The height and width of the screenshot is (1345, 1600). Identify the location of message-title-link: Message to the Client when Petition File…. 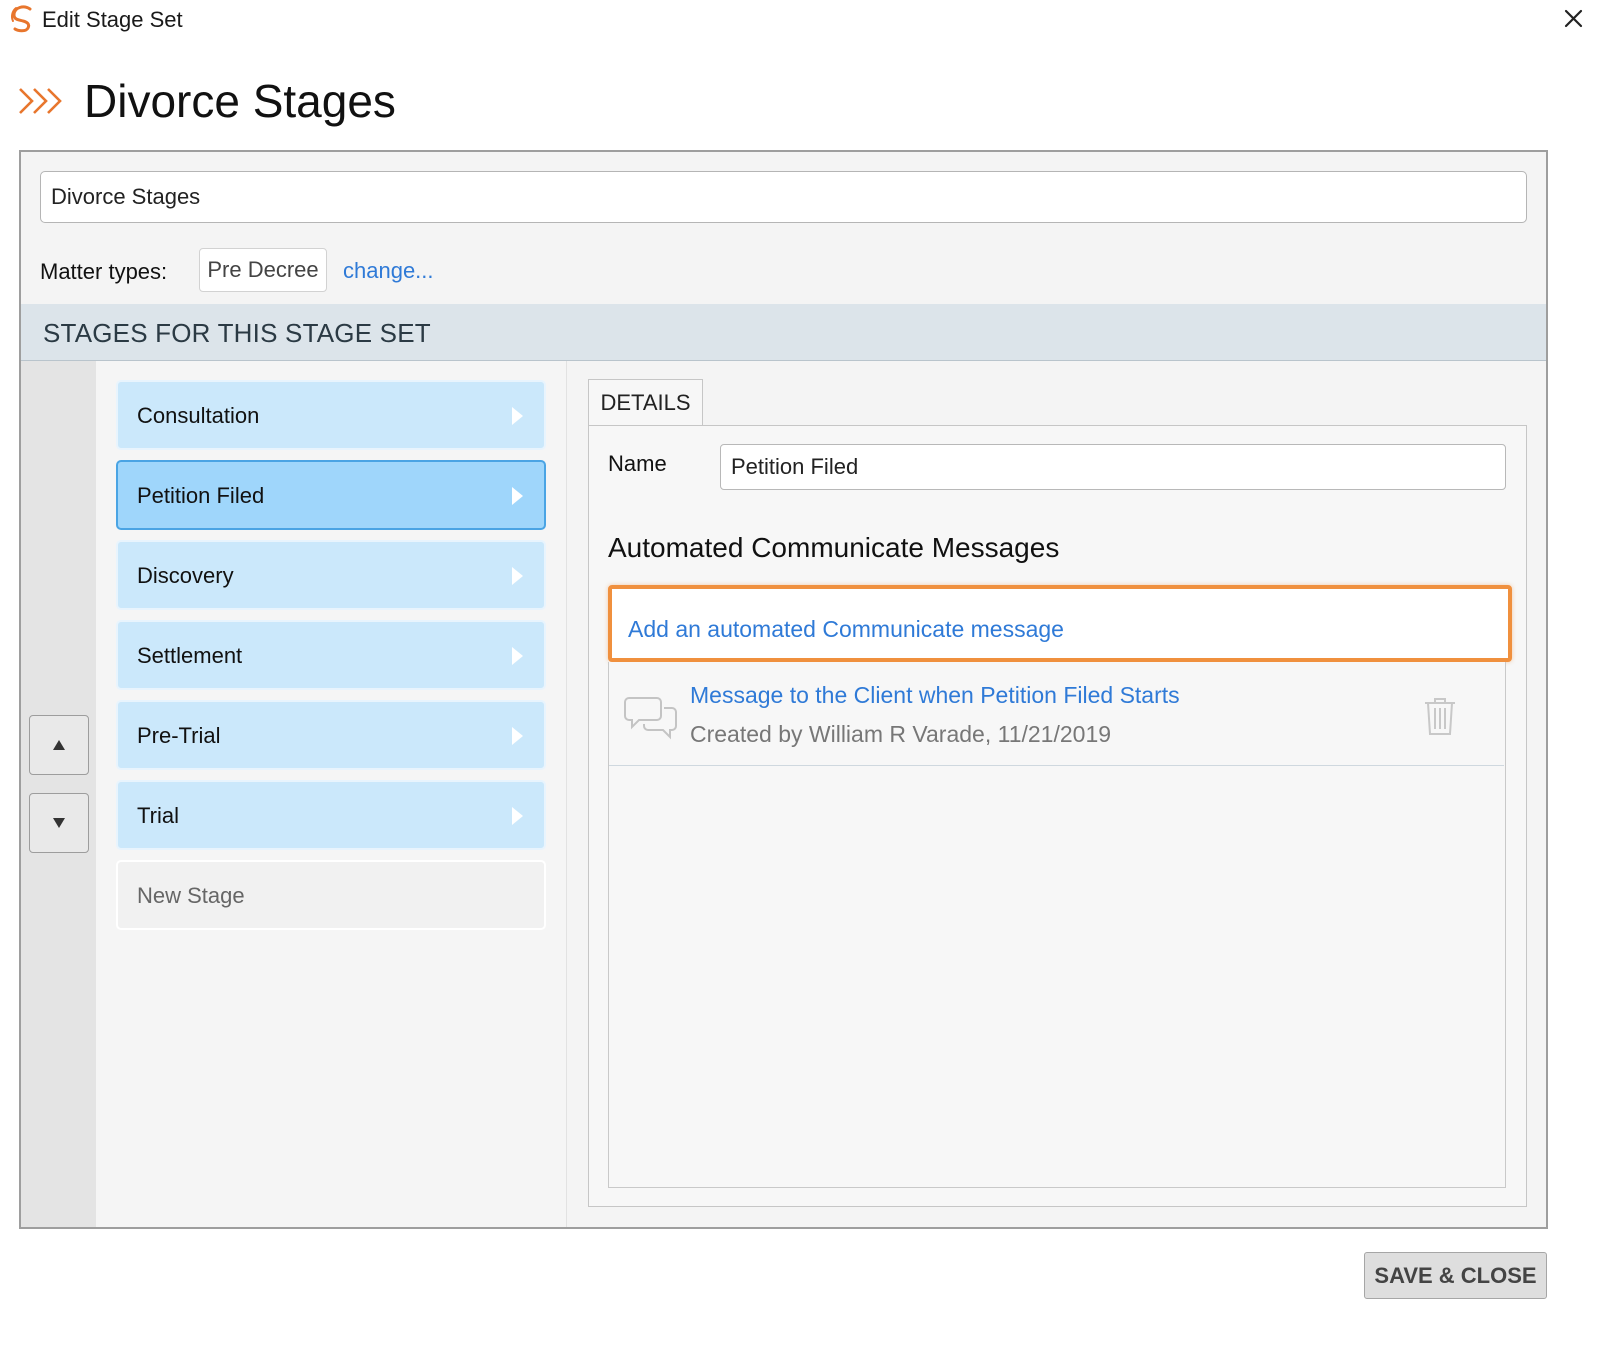
(935, 695).